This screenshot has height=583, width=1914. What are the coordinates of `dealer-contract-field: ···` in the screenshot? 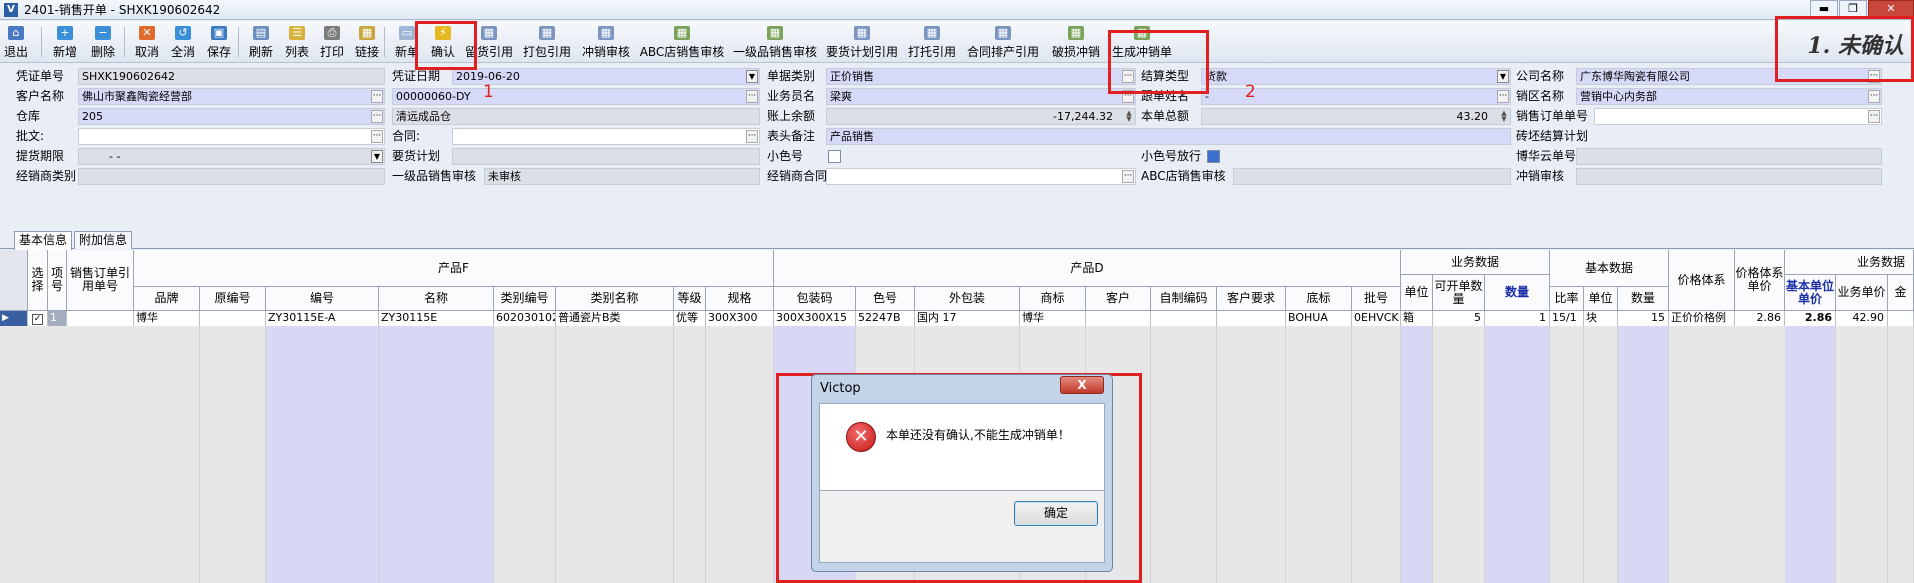 It's located at (981, 176).